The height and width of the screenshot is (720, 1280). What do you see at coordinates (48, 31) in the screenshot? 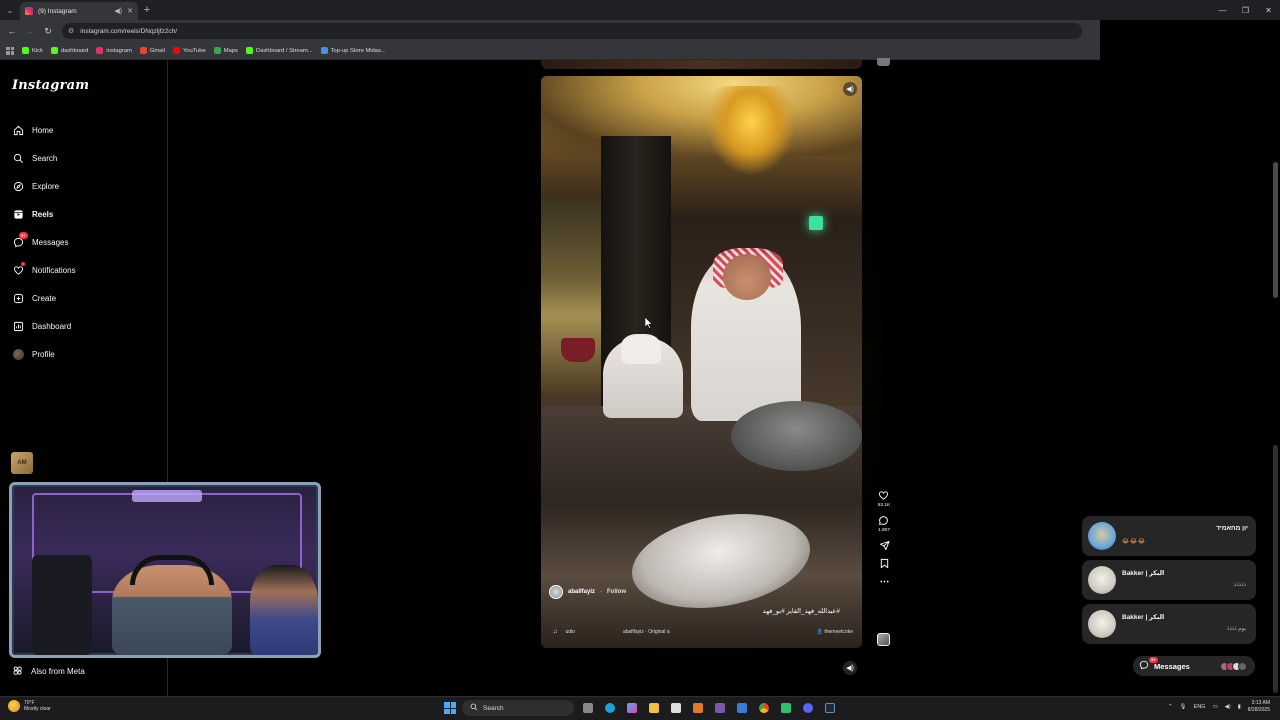
I see `reload-icon: ↻` at bounding box center [48, 31].